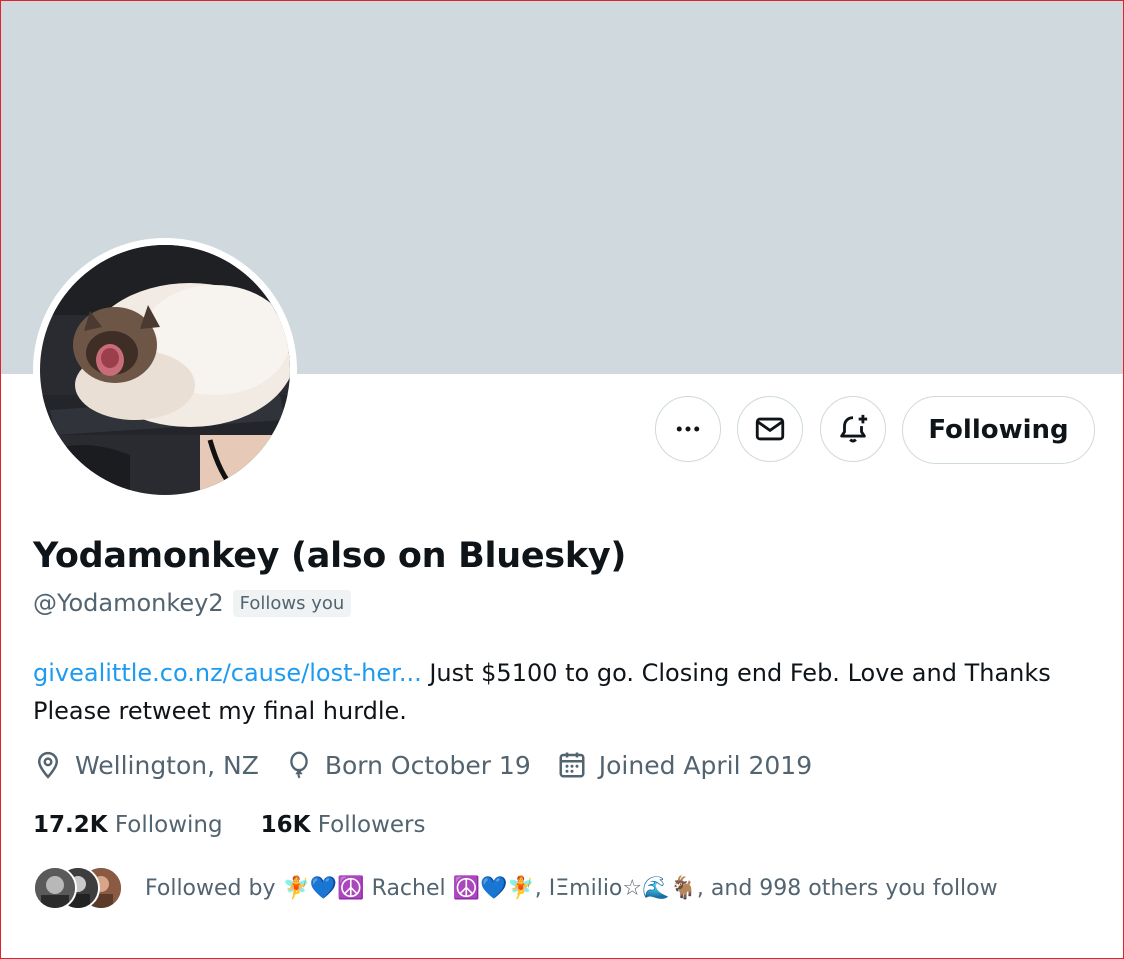  What do you see at coordinates (705, 765) in the screenshot?
I see `joined-text: Joined April 2019` at bounding box center [705, 765].